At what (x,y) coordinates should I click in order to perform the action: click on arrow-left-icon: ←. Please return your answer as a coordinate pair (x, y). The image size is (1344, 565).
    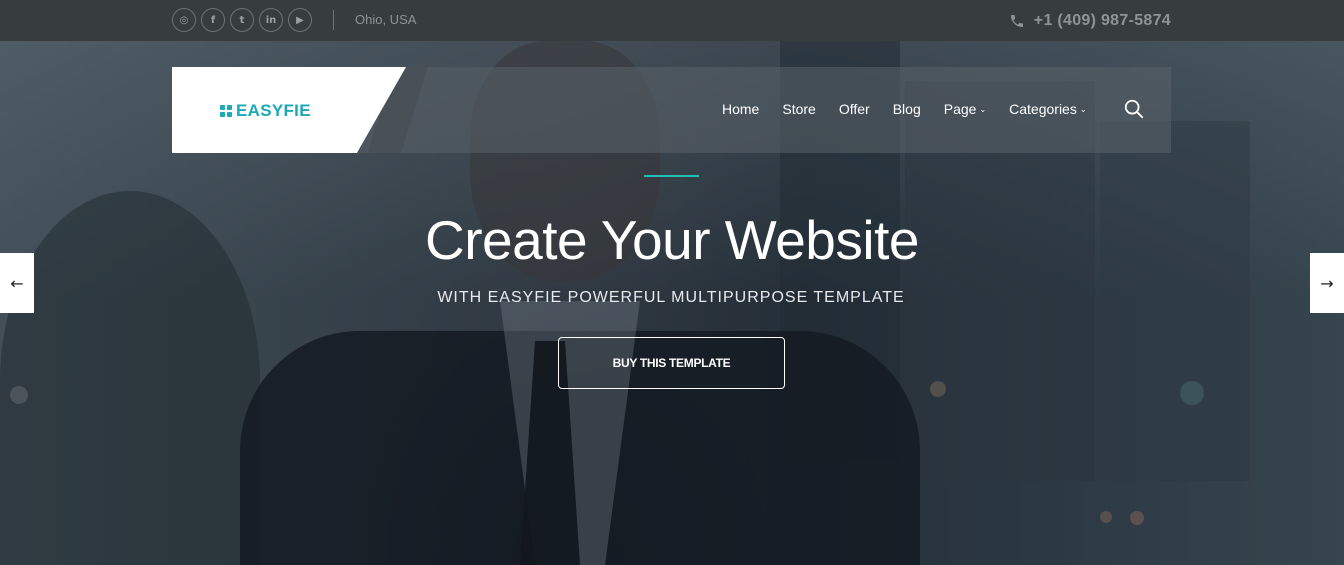
    Looking at the image, I should click on (17, 283).